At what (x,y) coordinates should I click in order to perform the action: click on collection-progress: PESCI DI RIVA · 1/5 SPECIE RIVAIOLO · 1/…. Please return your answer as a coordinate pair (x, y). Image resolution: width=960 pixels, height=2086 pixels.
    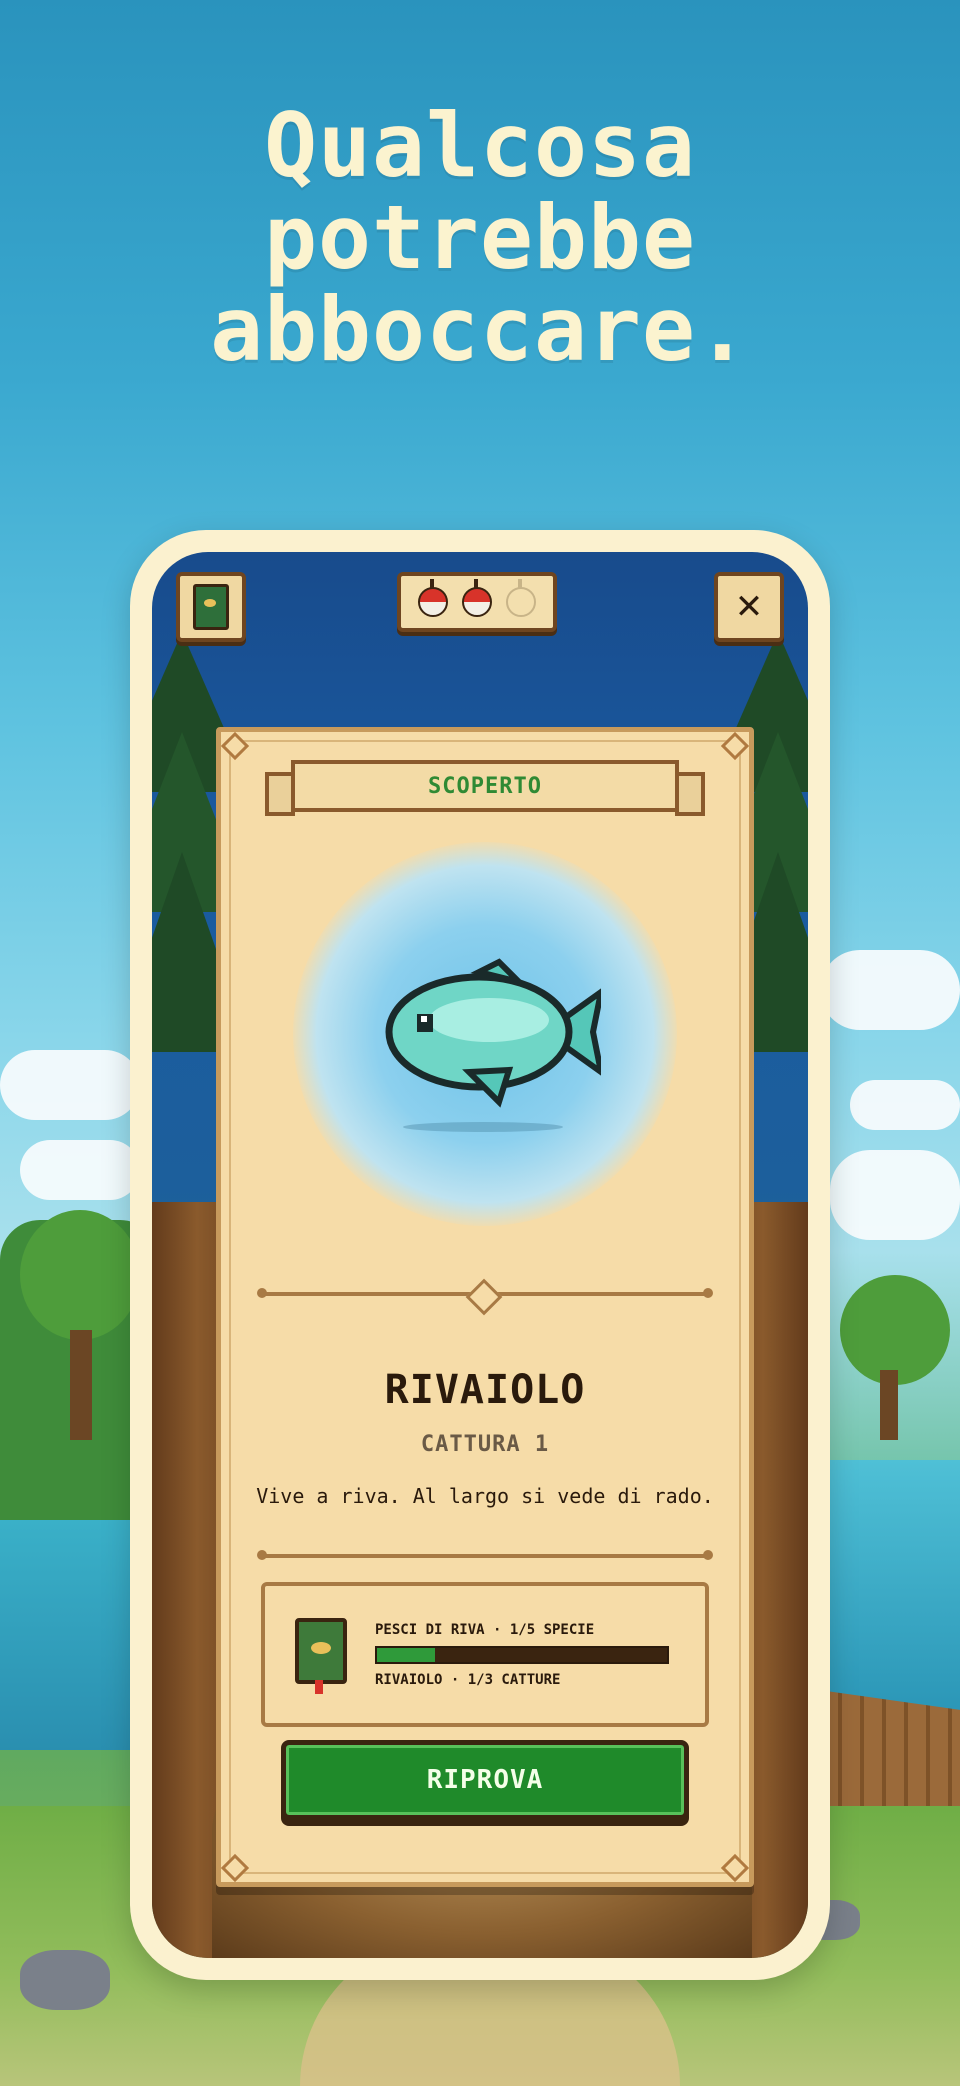
    Looking at the image, I should click on (485, 1654).